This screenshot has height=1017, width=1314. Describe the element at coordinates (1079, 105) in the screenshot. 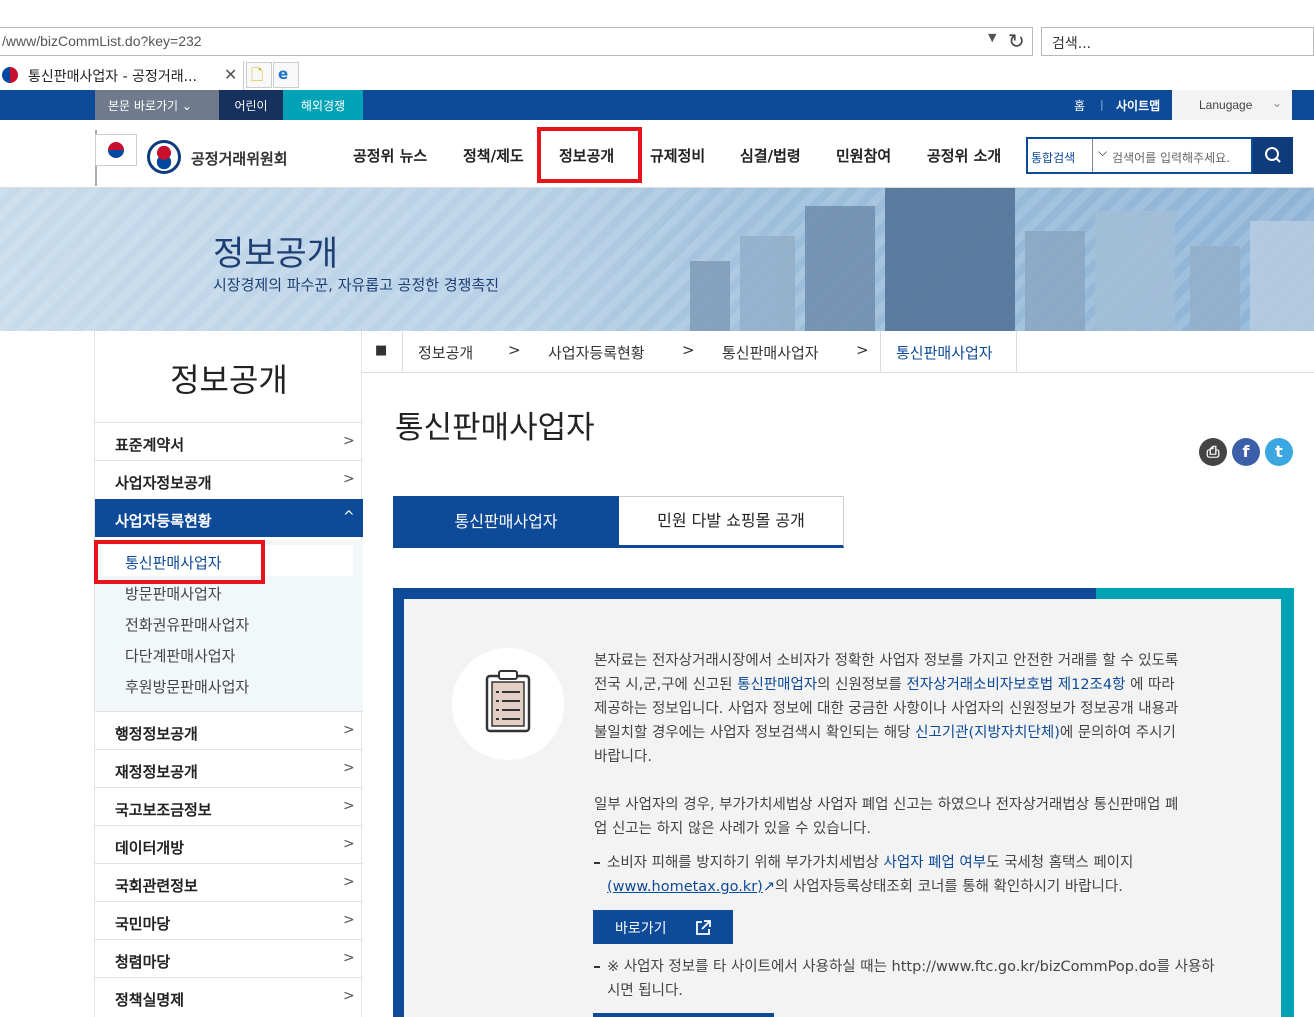

I see `home-link: 홈` at that location.